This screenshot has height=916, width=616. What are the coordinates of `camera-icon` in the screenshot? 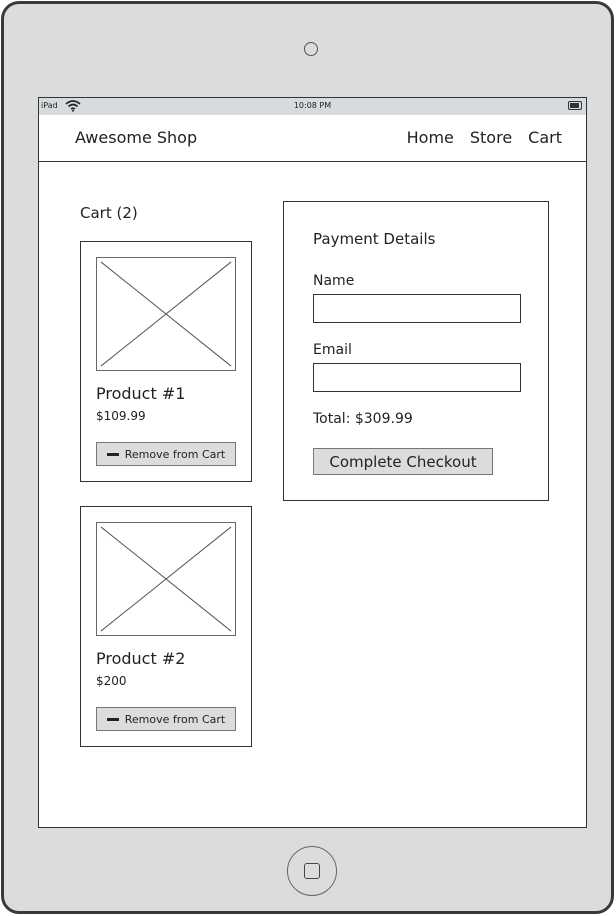 It's located at (311, 49).